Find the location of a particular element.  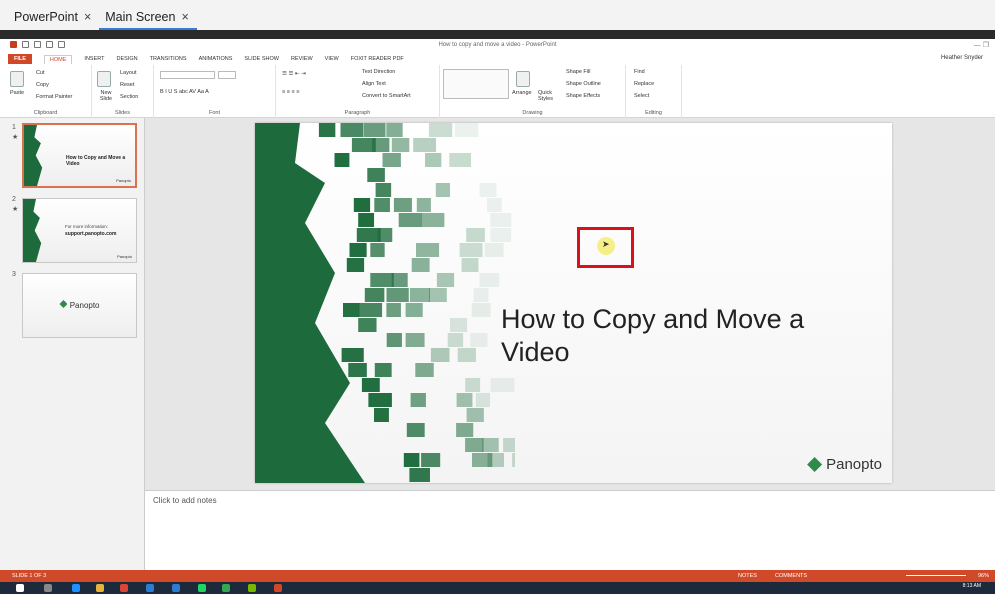

slide-thumbnail-3: Panopto is located at coordinates (79, 305).